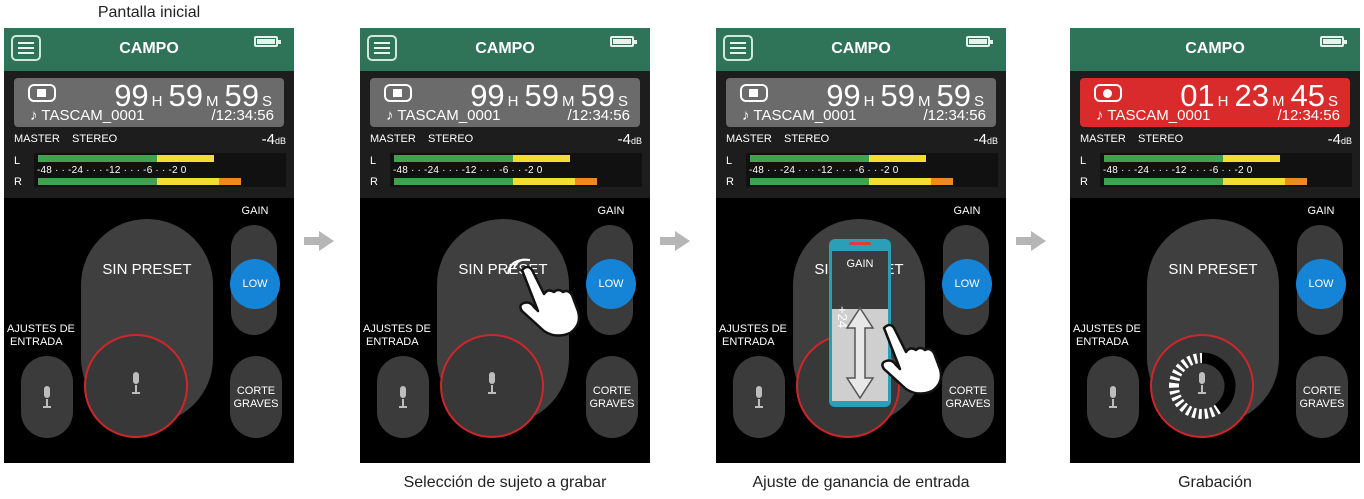  Describe the element at coordinates (1215, 482) in the screenshot. I see `caption-grabacion: Grabación` at that location.